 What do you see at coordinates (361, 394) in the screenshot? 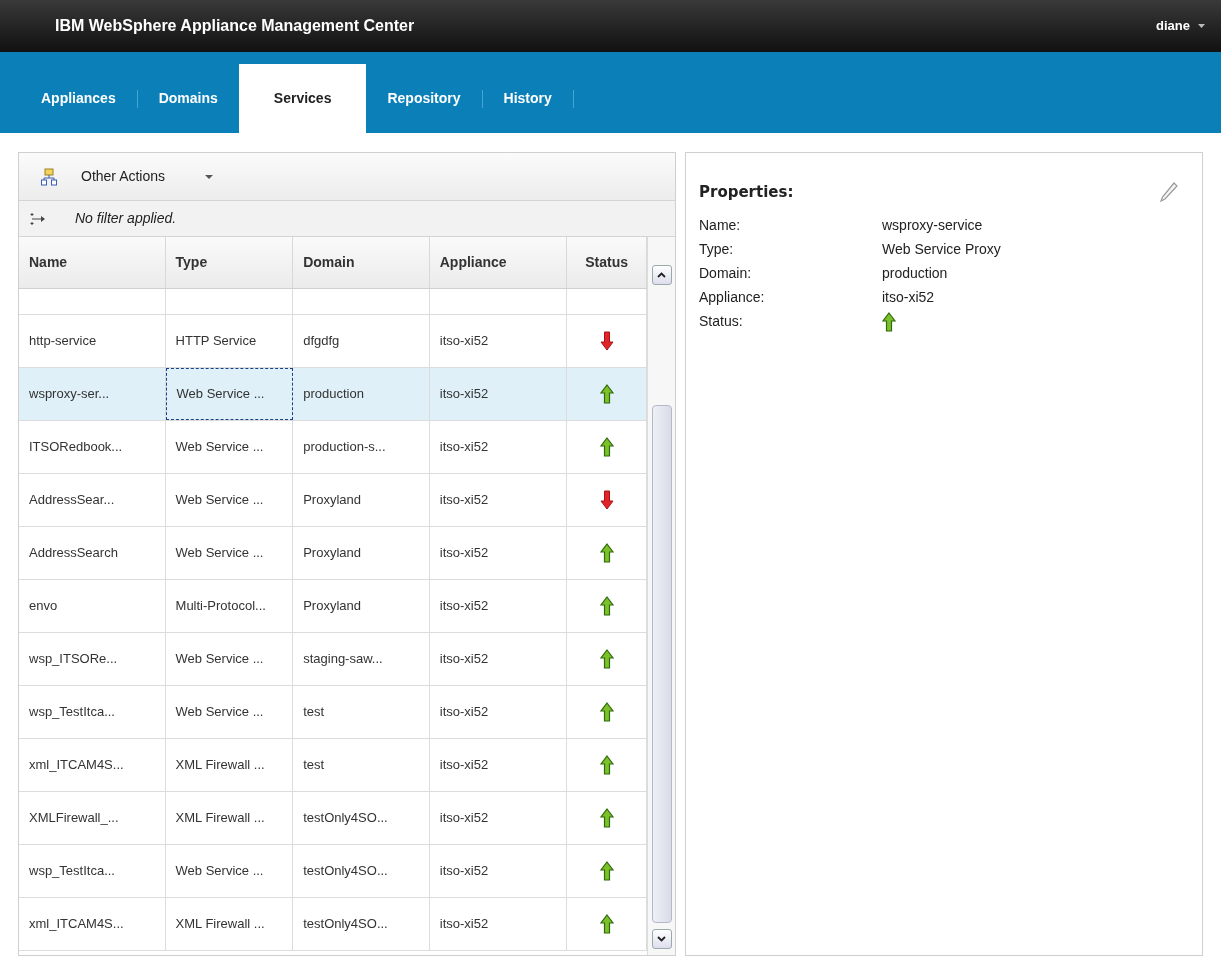
I see `table-cell: production` at bounding box center [361, 394].